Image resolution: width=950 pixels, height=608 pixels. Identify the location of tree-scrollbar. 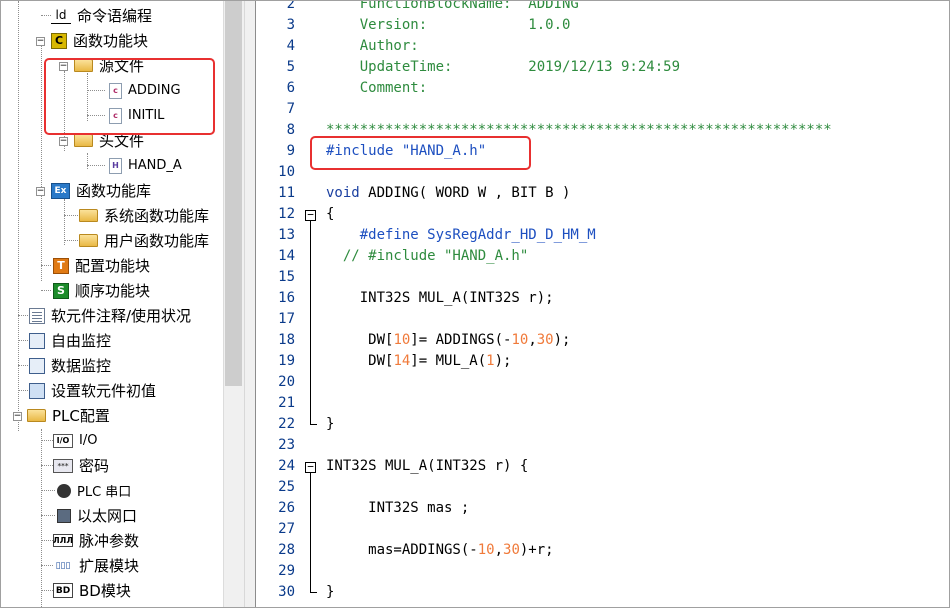
(233, 304).